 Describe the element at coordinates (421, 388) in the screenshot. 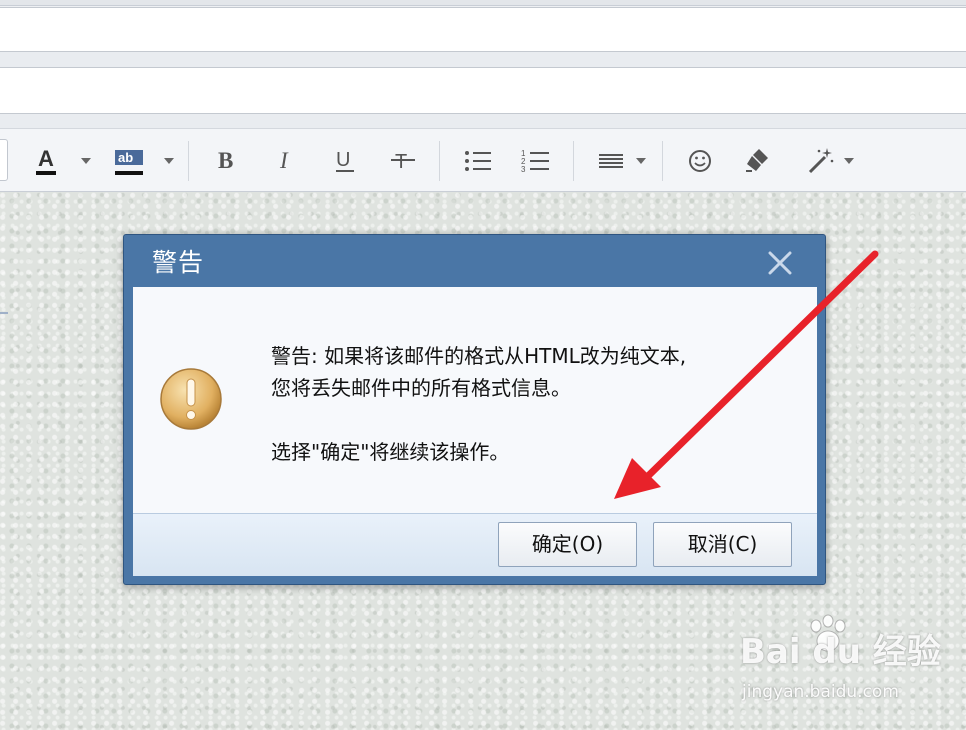

I see `dialog-message-line: 您将丢失邮件中的所有格式信息。` at that location.